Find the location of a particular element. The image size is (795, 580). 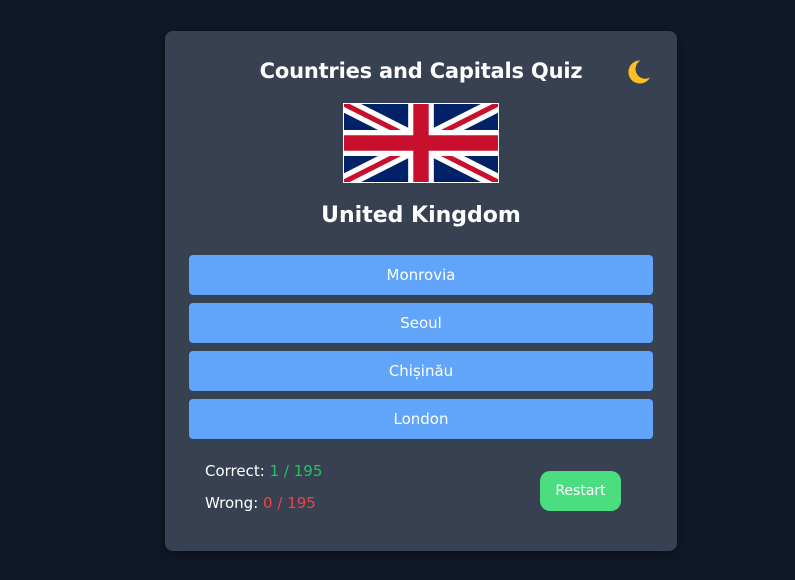

correct-label: Correct: is located at coordinates (235, 471).